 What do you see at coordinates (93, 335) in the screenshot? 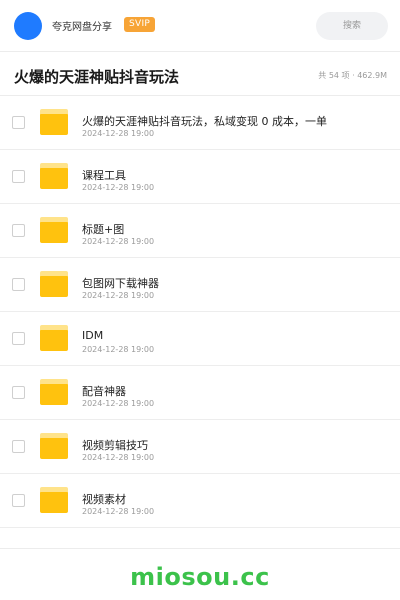
I see `item-name: IDM` at bounding box center [93, 335].